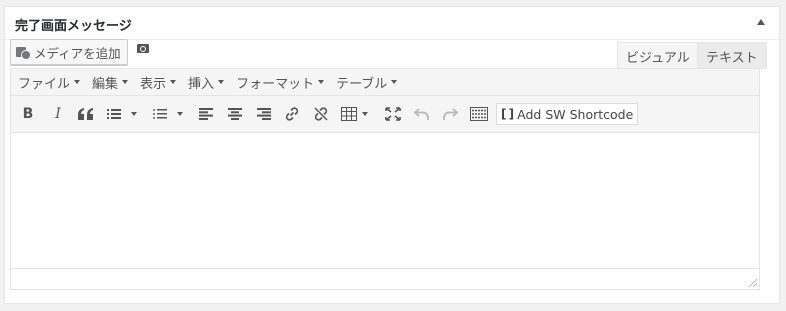 This screenshot has height=311, width=786. I want to click on blockquote-button, so click(86, 114).